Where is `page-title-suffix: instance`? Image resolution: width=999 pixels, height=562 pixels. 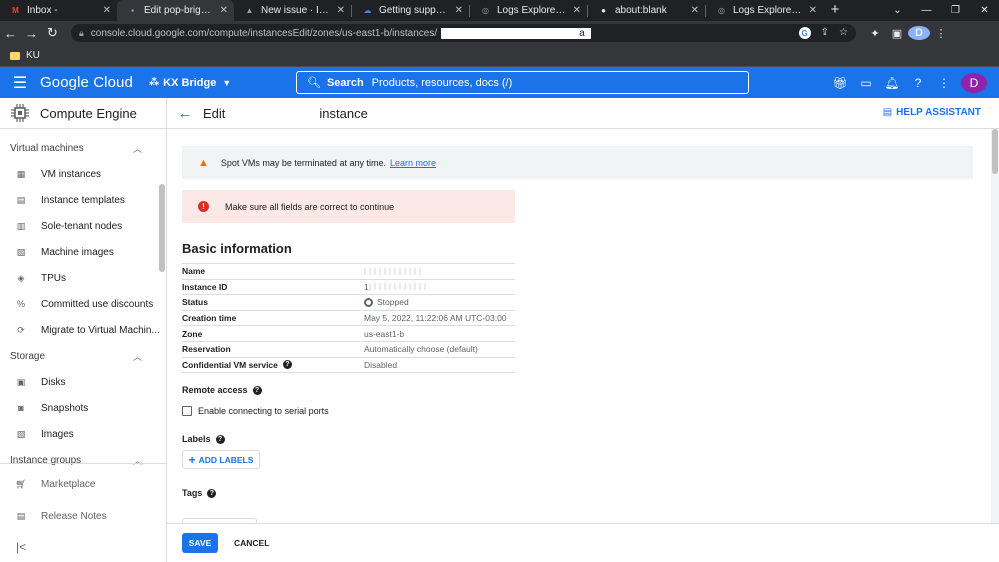
page-title-suffix: instance is located at coordinates (343, 113).